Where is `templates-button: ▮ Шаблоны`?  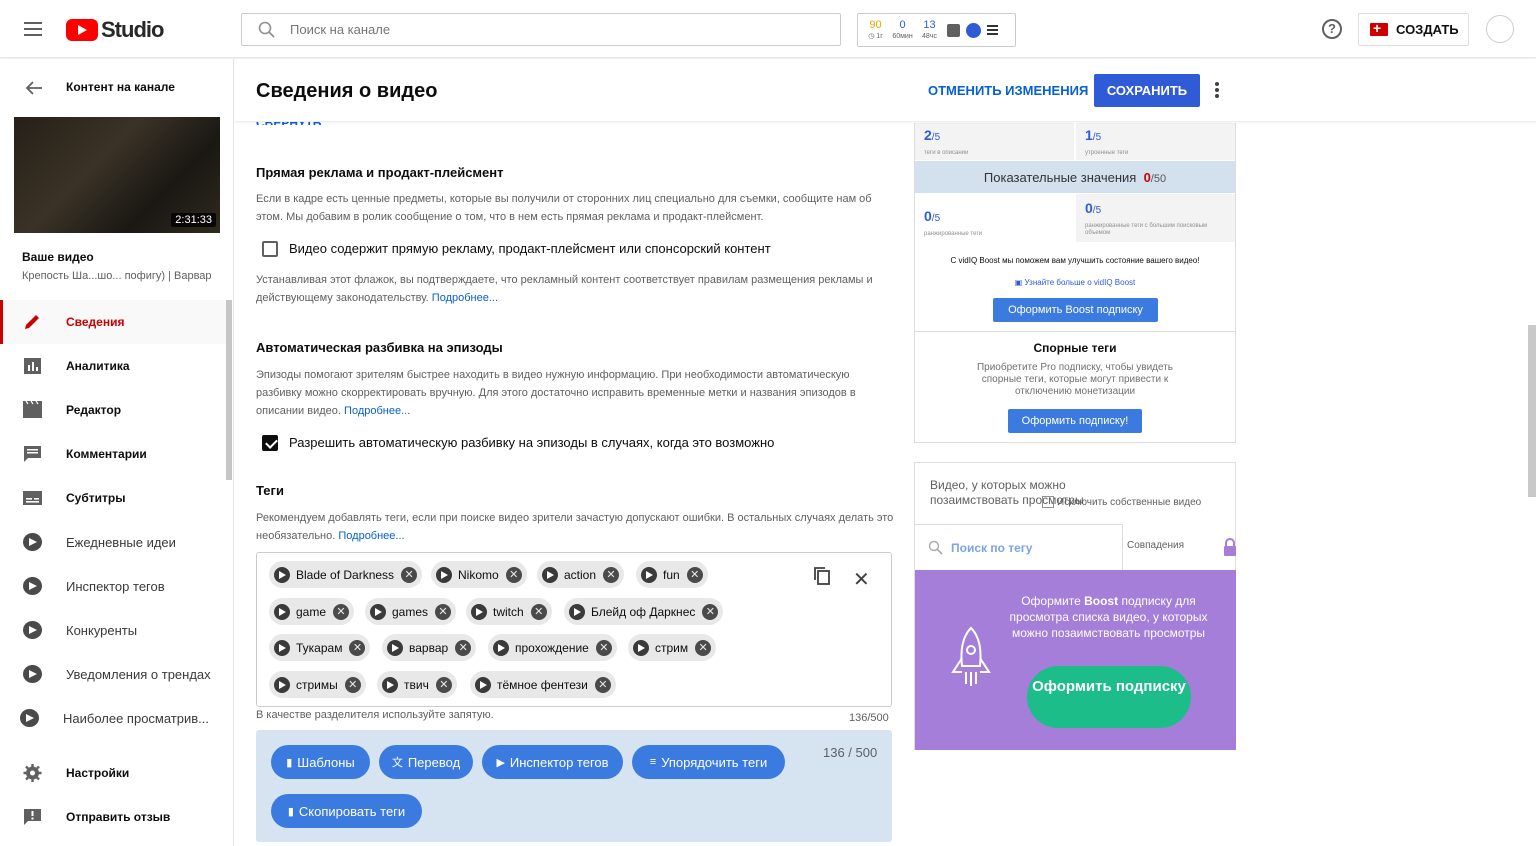 templates-button: ▮ Шаблоны is located at coordinates (320, 762).